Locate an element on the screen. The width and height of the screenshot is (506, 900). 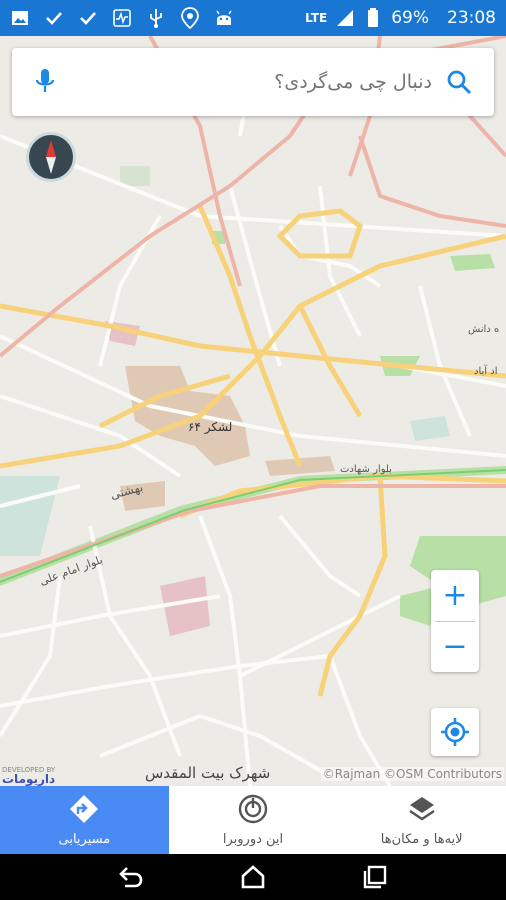
map-label-shahrak: شهرک بیت المقدس is located at coordinates (208, 773).